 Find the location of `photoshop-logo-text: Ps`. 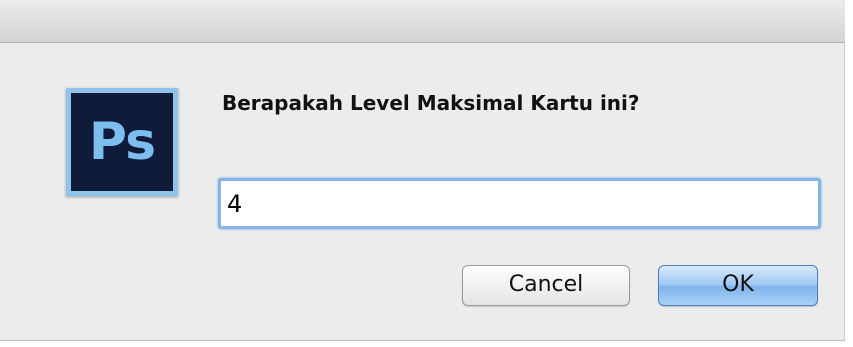

photoshop-logo-text: Ps is located at coordinates (122, 142).